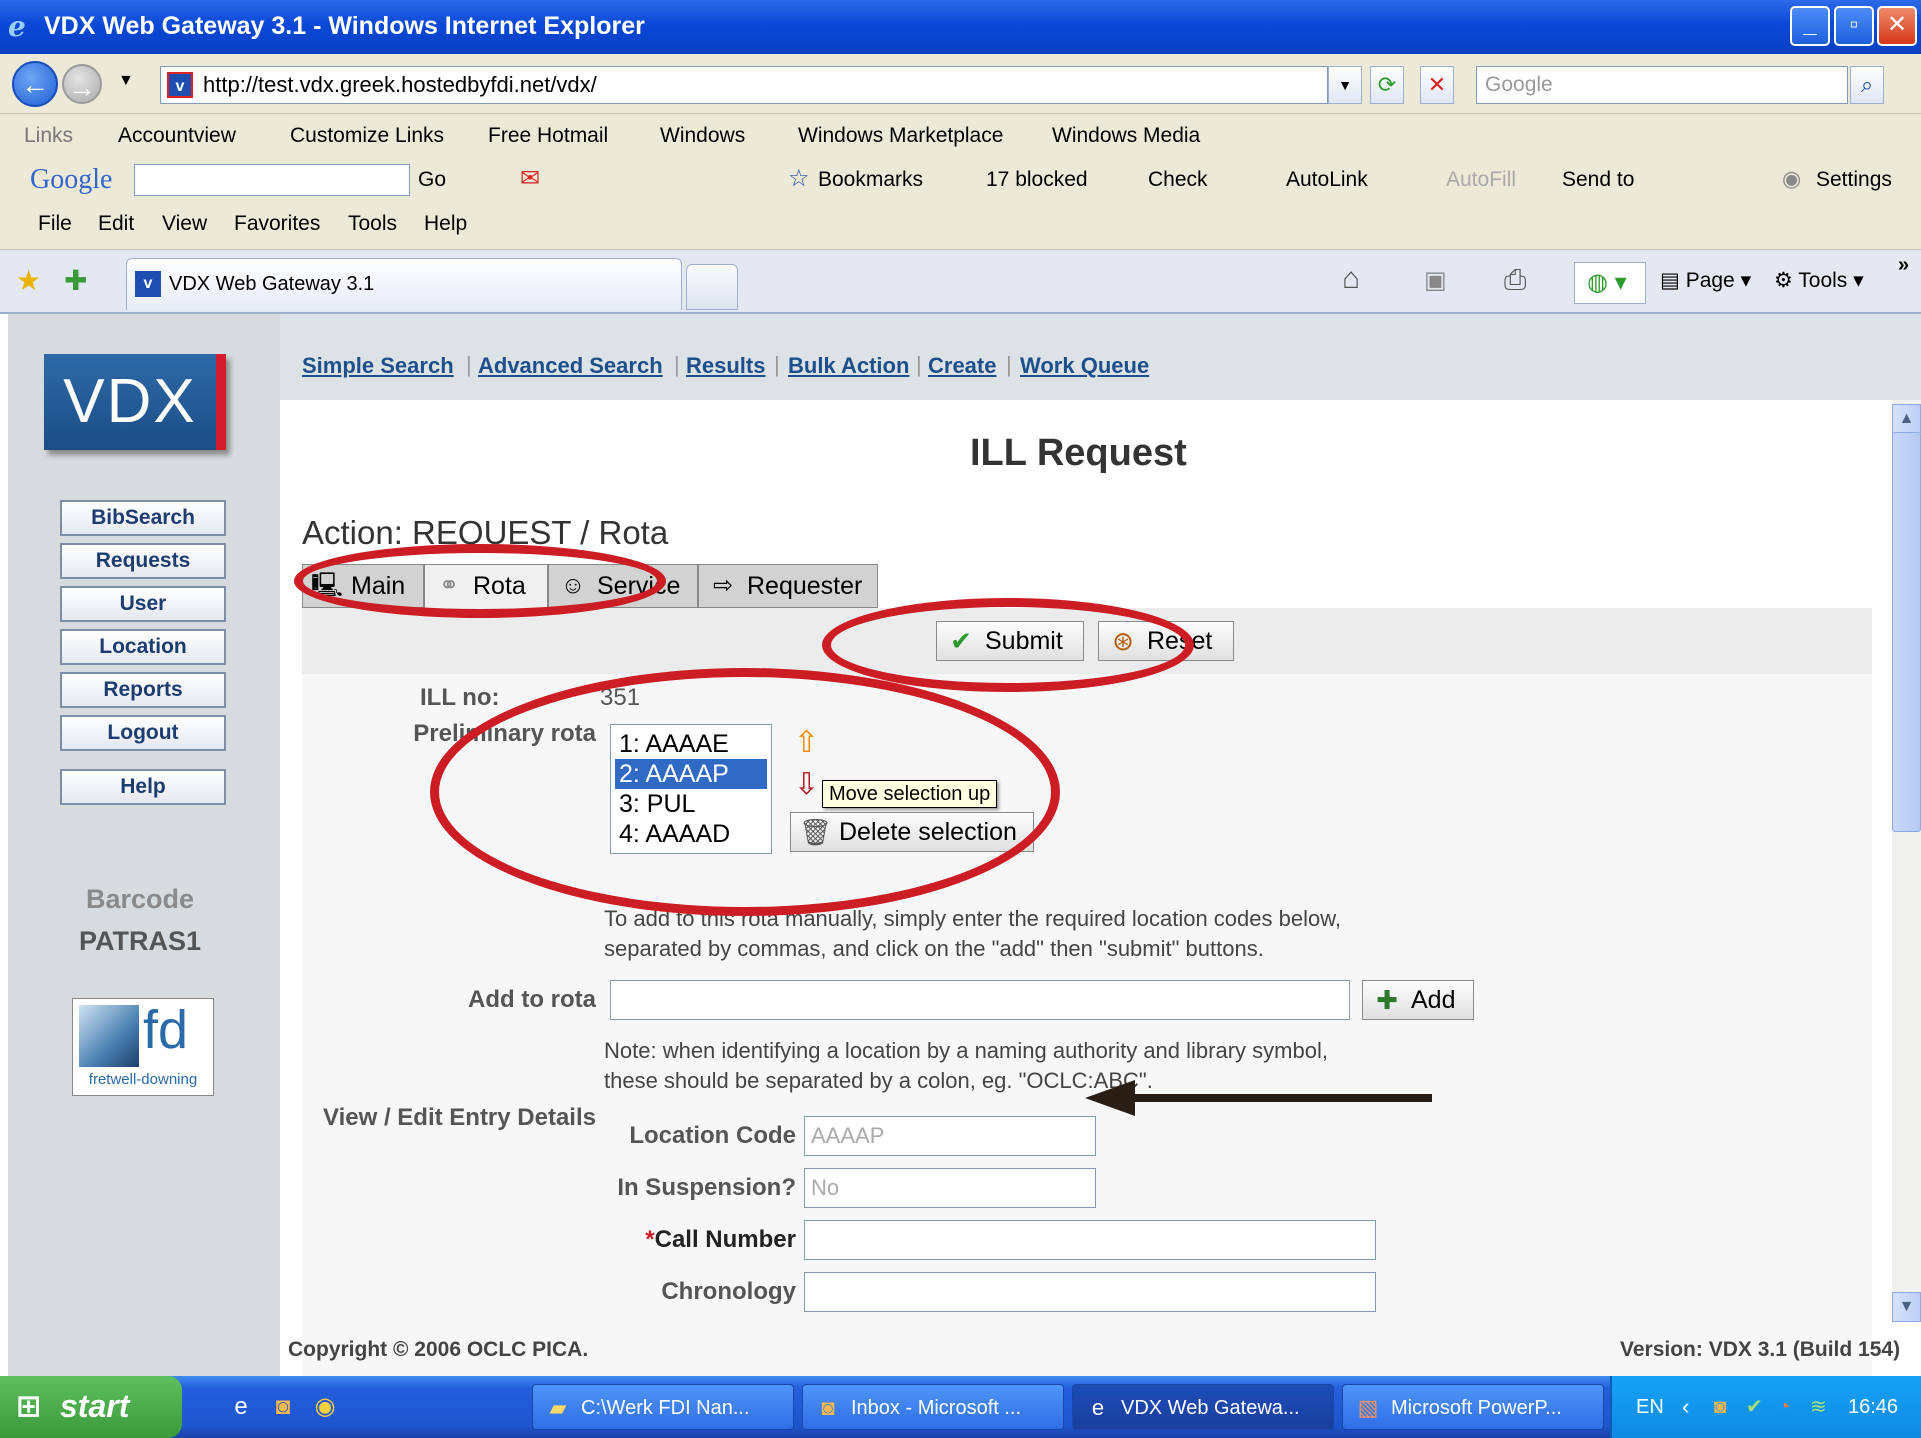 The height and width of the screenshot is (1438, 1921). What do you see at coordinates (548, 136) in the screenshot?
I see `link-free-hotmail: Free Hotmail` at bounding box center [548, 136].